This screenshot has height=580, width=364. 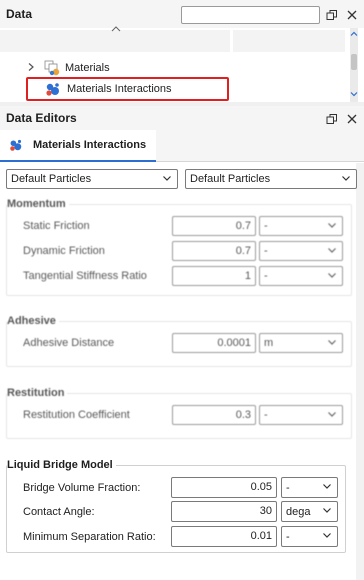 What do you see at coordinates (56, 226) in the screenshot?
I see `static-friction-label: Static Friction` at bounding box center [56, 226].